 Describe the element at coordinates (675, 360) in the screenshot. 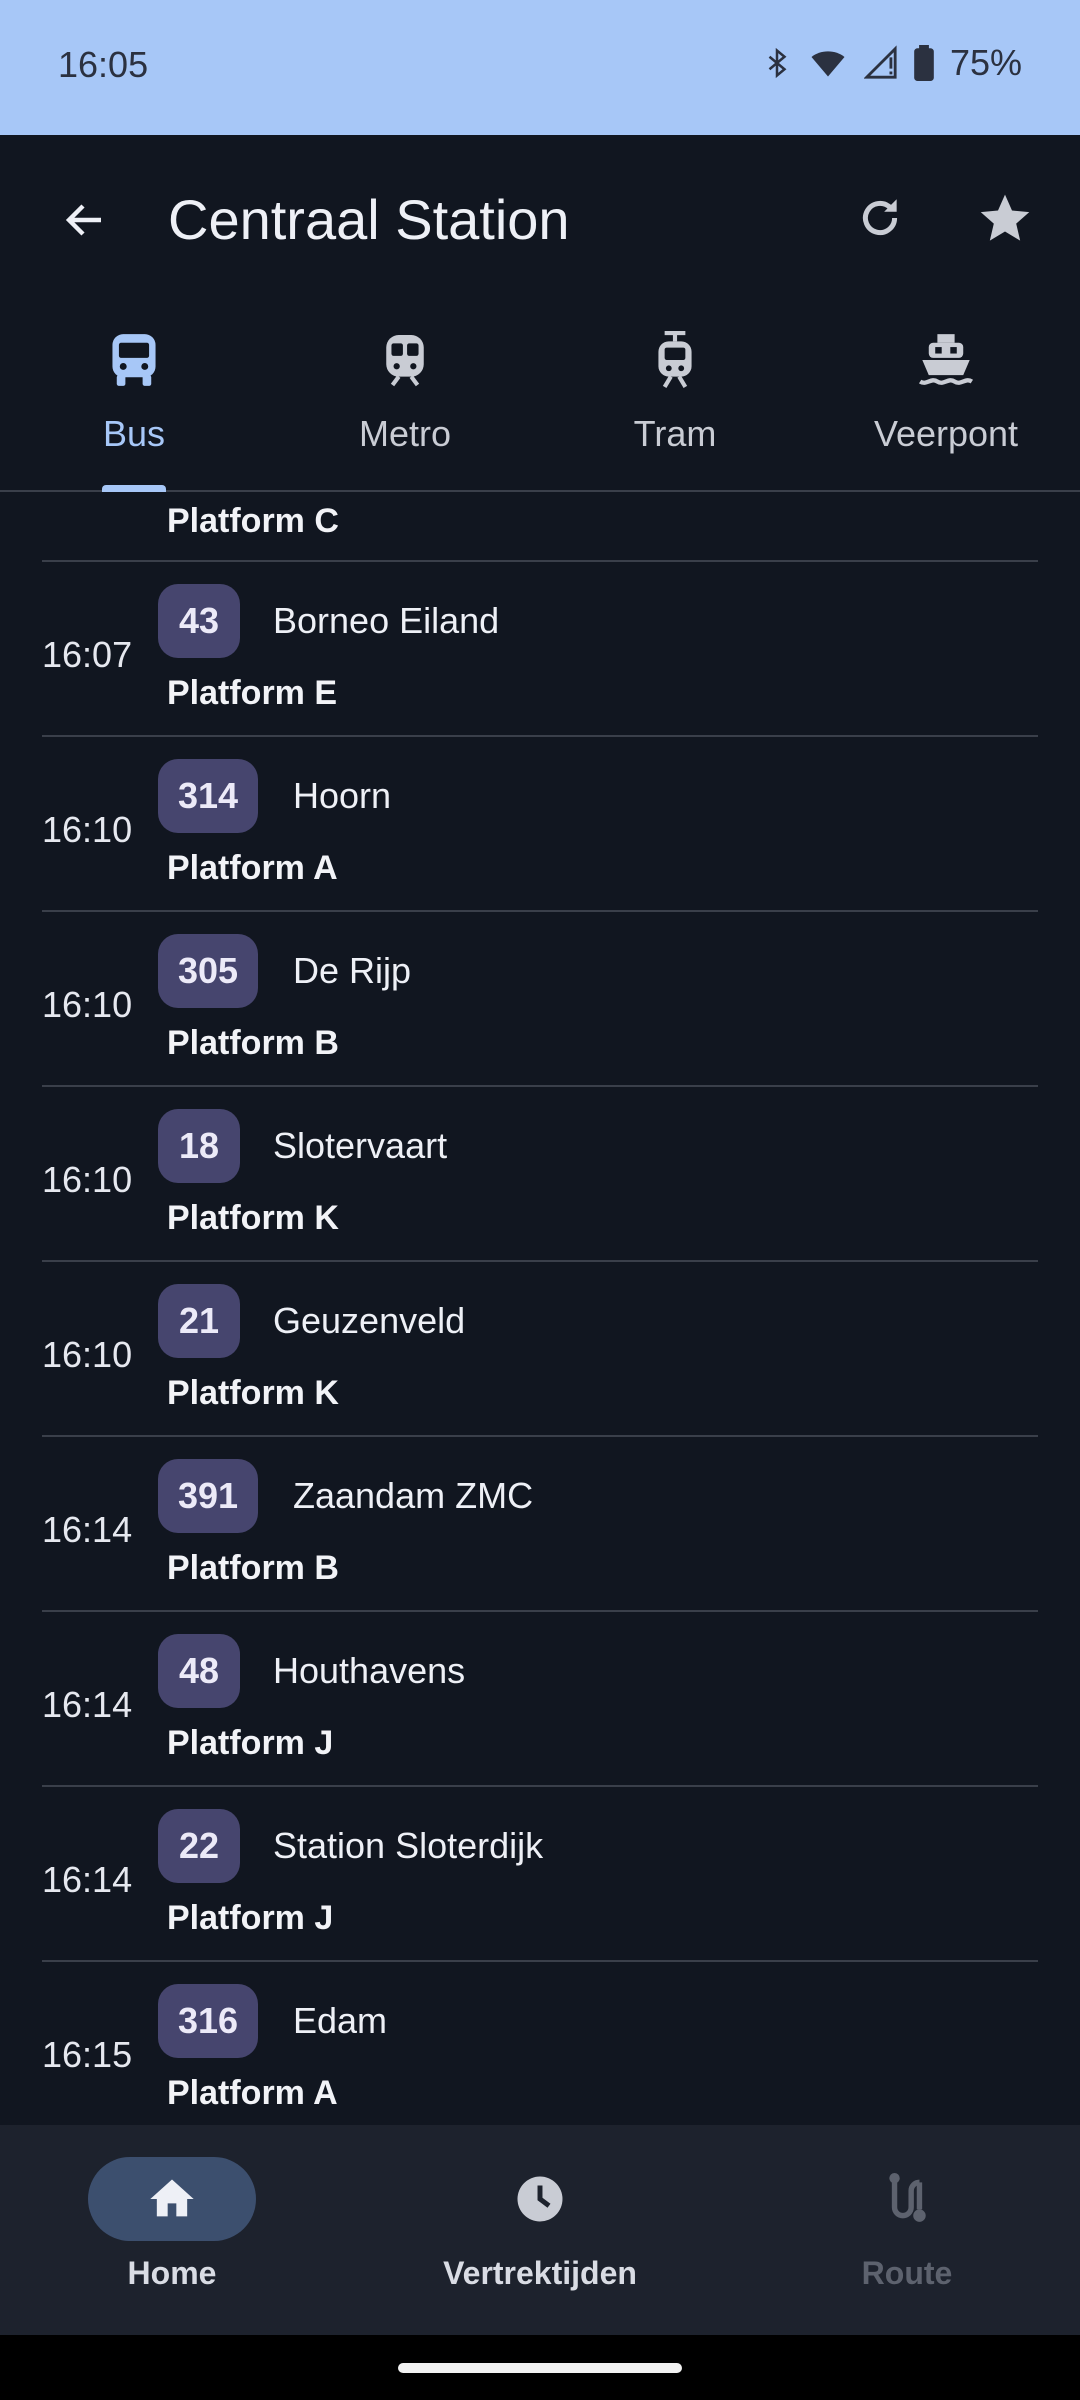

I see `tram-icon` at that location.